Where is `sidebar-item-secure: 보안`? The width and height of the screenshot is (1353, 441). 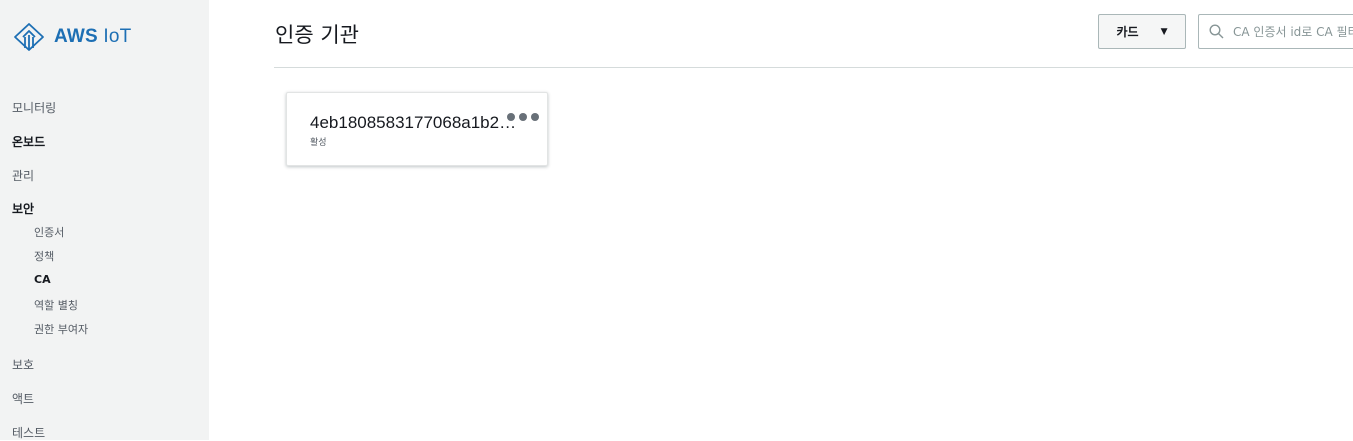 sidebar-item-secure: 보안 is located at coordinates (23, 208).